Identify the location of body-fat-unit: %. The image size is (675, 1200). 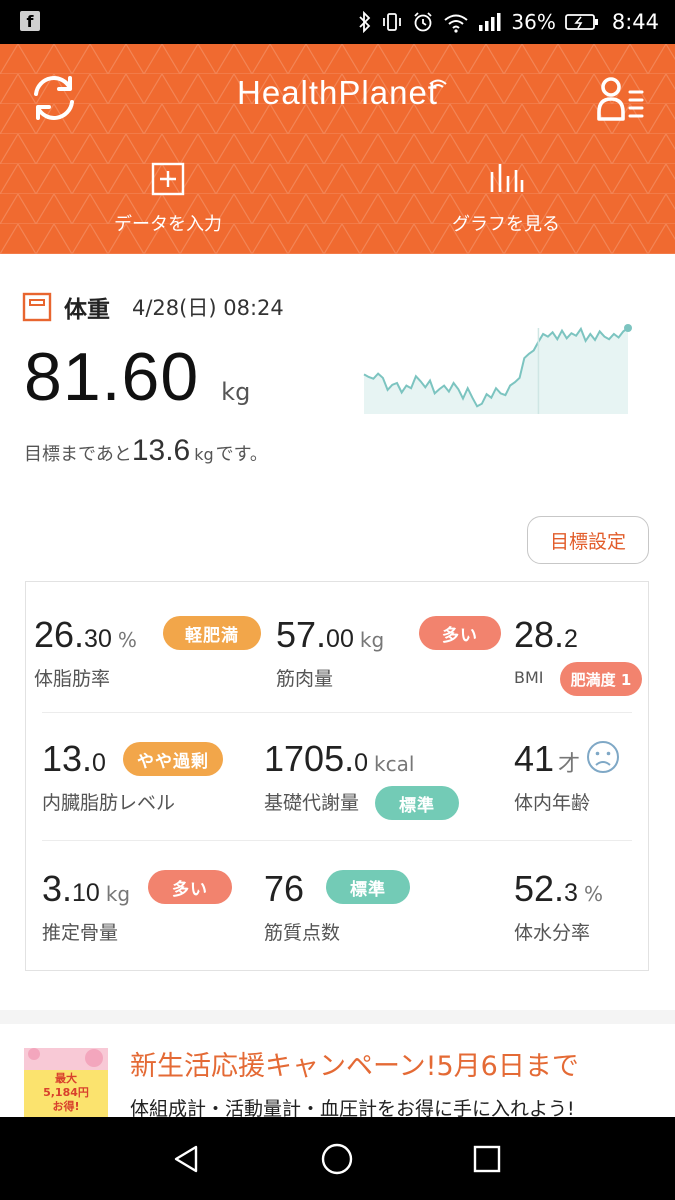
(127, 640).